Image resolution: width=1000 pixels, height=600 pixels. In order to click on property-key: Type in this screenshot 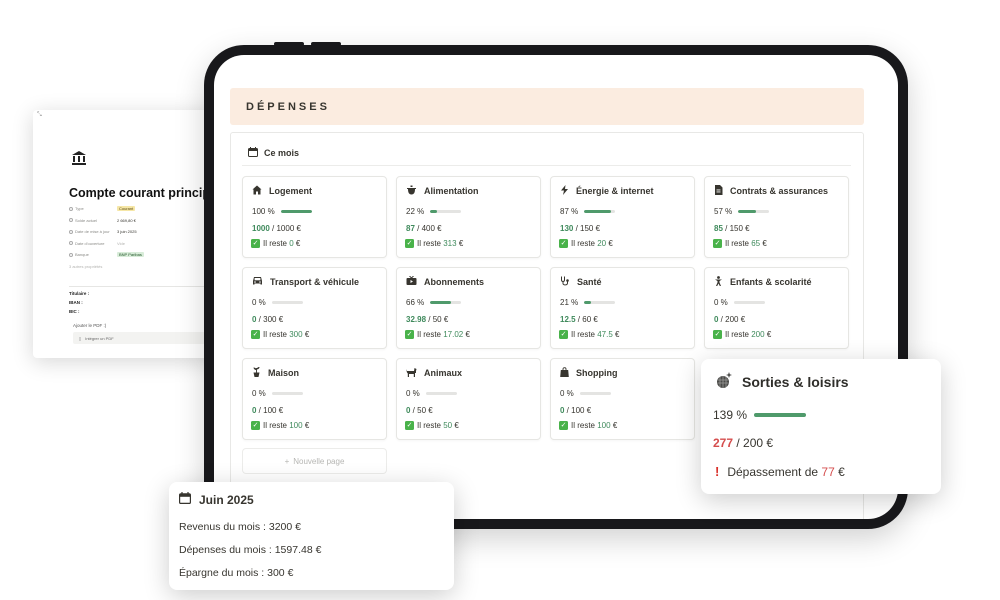, I will do `click(79, 209)`.